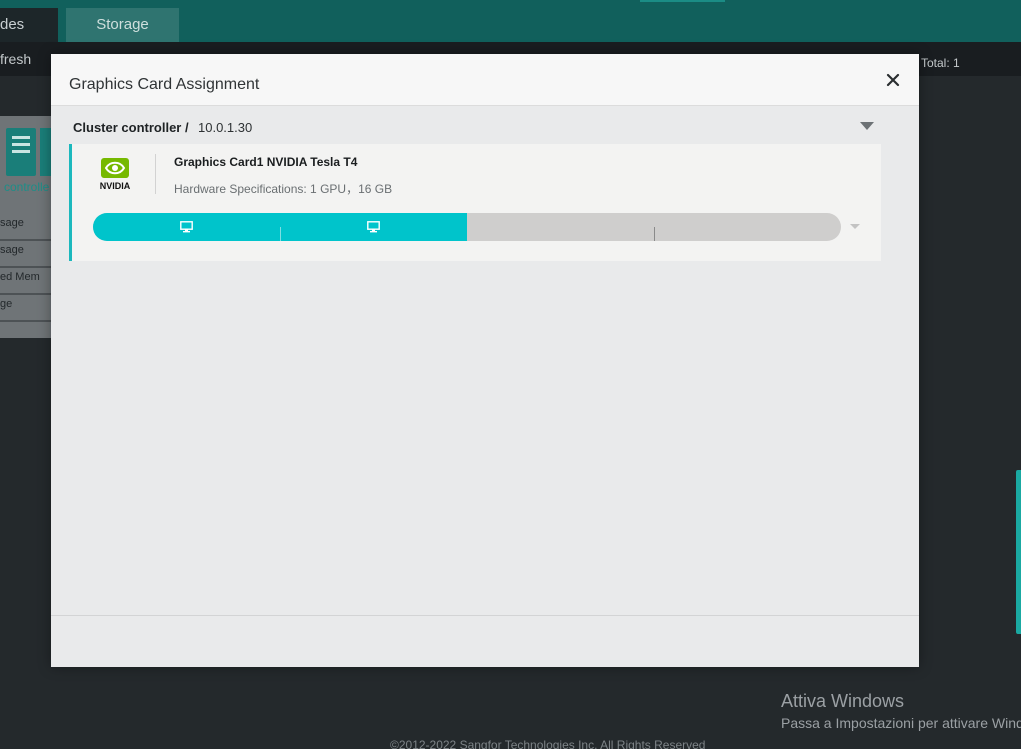  Describe the element at coordinates (26, 308) in the screenshot. I see `metric-storage: ge` at that location.